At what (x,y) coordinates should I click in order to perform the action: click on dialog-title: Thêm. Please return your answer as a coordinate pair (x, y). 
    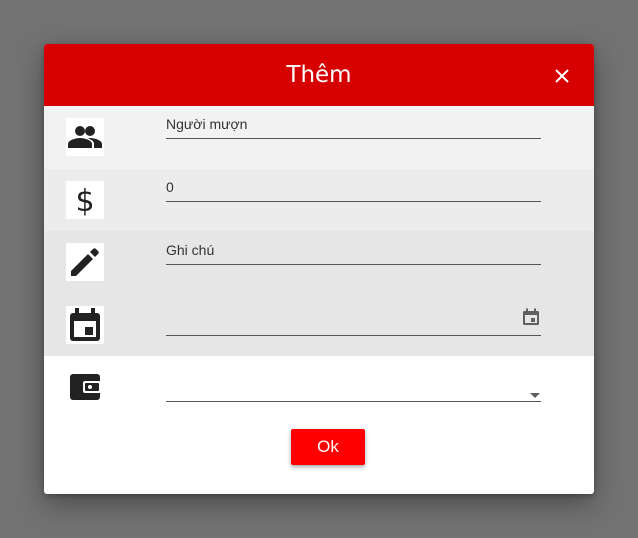
    Looking at the image, I should click on (319, 75).